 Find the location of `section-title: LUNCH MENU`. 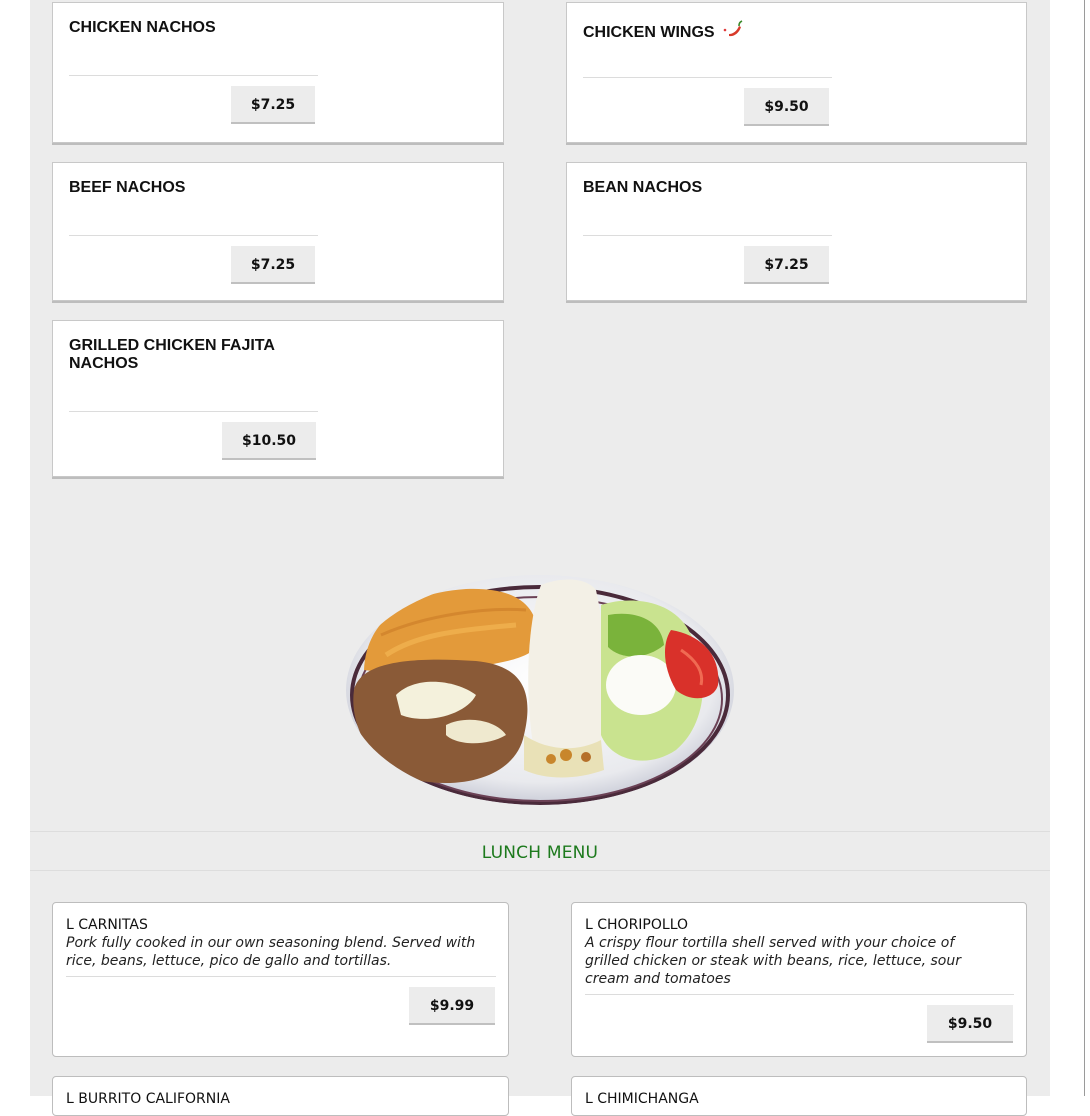

section-title: LUNCH MENU is located at coordinates (540, 853).